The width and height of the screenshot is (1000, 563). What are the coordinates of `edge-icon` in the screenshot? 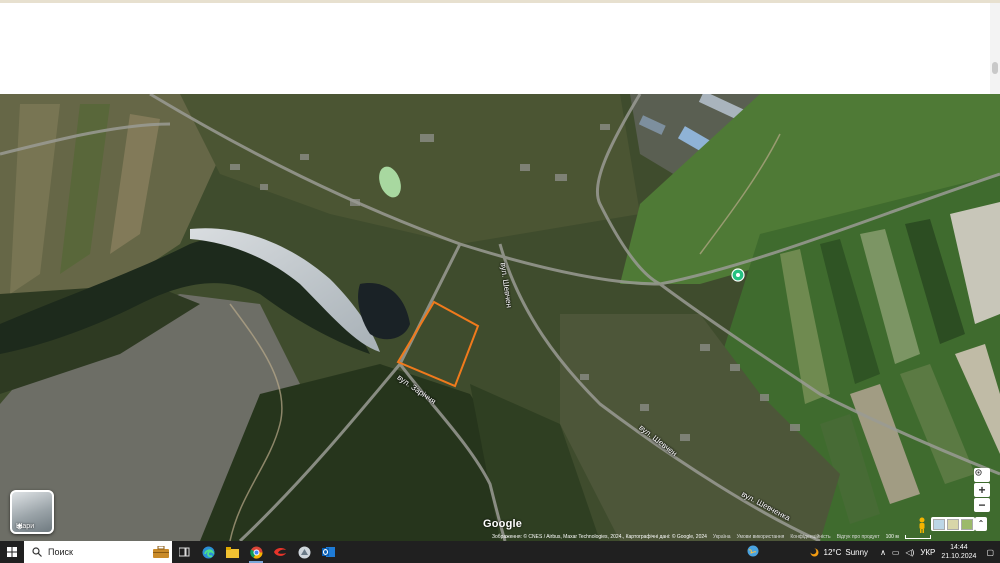 It's located at (208, 552).